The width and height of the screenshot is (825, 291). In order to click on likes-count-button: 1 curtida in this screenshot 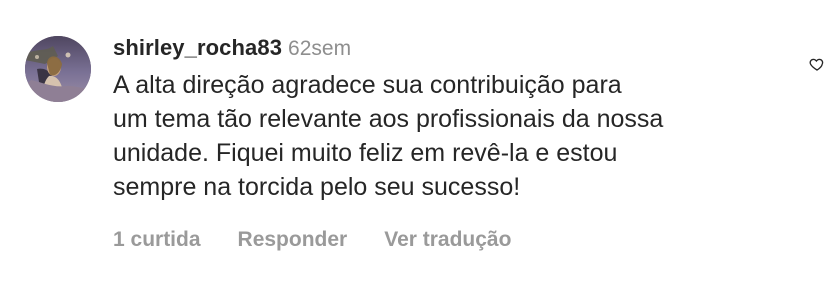, I will do `click(157, 240)`.